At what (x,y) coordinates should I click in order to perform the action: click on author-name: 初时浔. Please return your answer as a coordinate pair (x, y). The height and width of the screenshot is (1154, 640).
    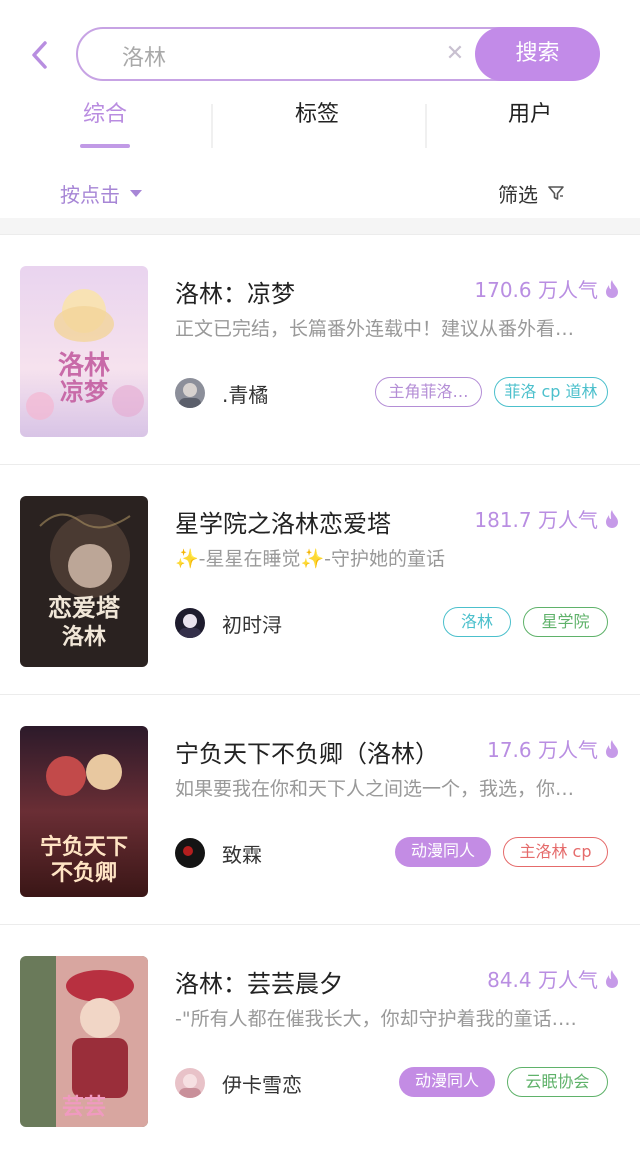
    Looking at the image, I should click on (252, 623).